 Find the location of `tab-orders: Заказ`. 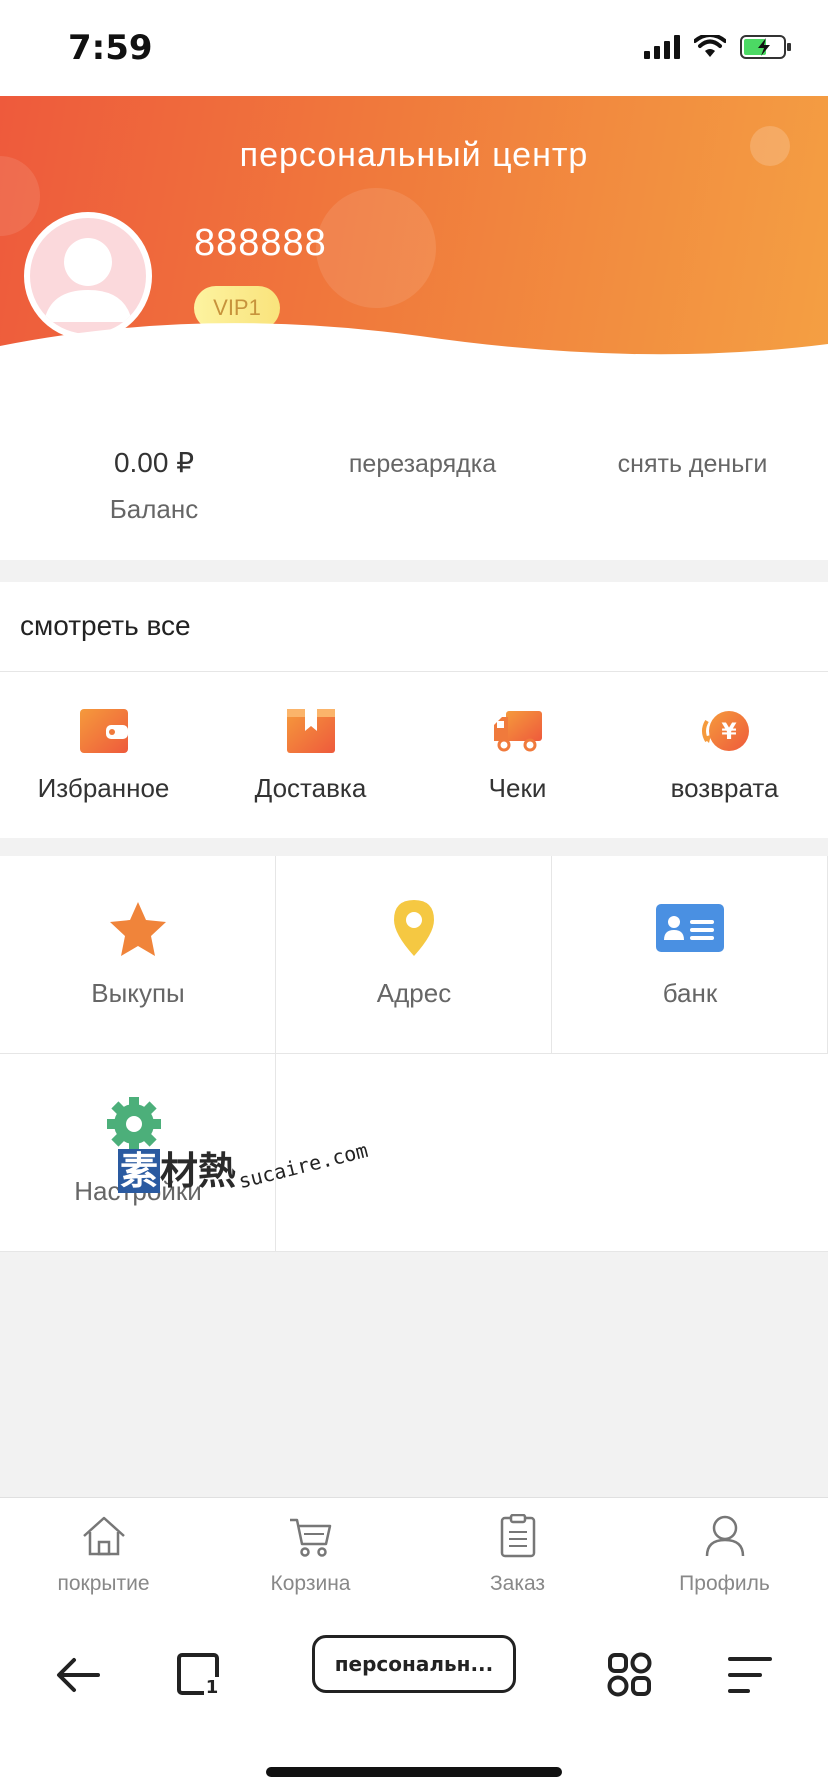

tab-orders: Заказ is located at coordinates (517, 1554).